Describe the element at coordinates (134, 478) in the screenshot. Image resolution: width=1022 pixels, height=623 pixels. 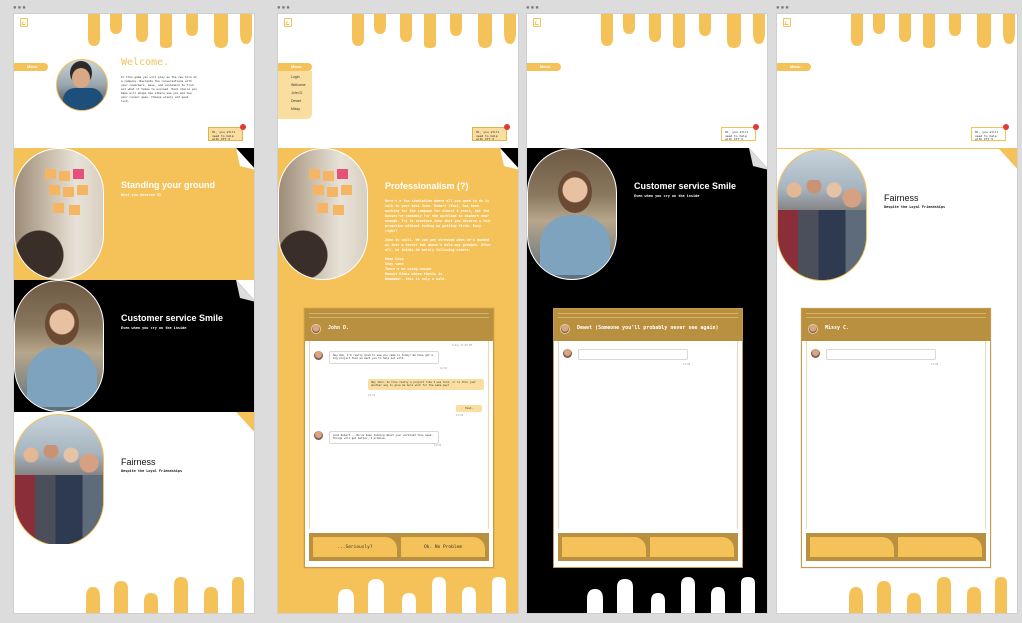
I see `section-fairness: Fairness Despite the Loyal Friendships` at that location.